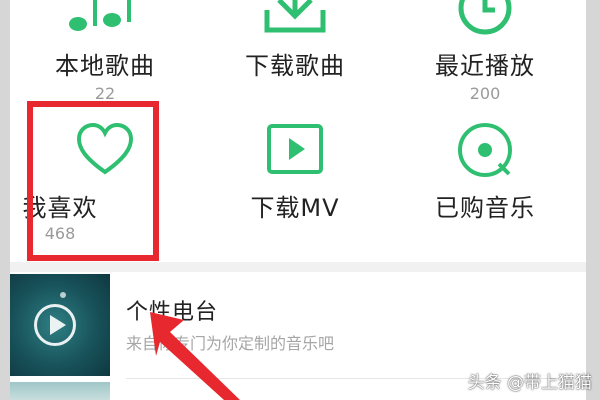 The image size is (600, 400). I want to click on thumbnail-decoration, so click(63, 295).